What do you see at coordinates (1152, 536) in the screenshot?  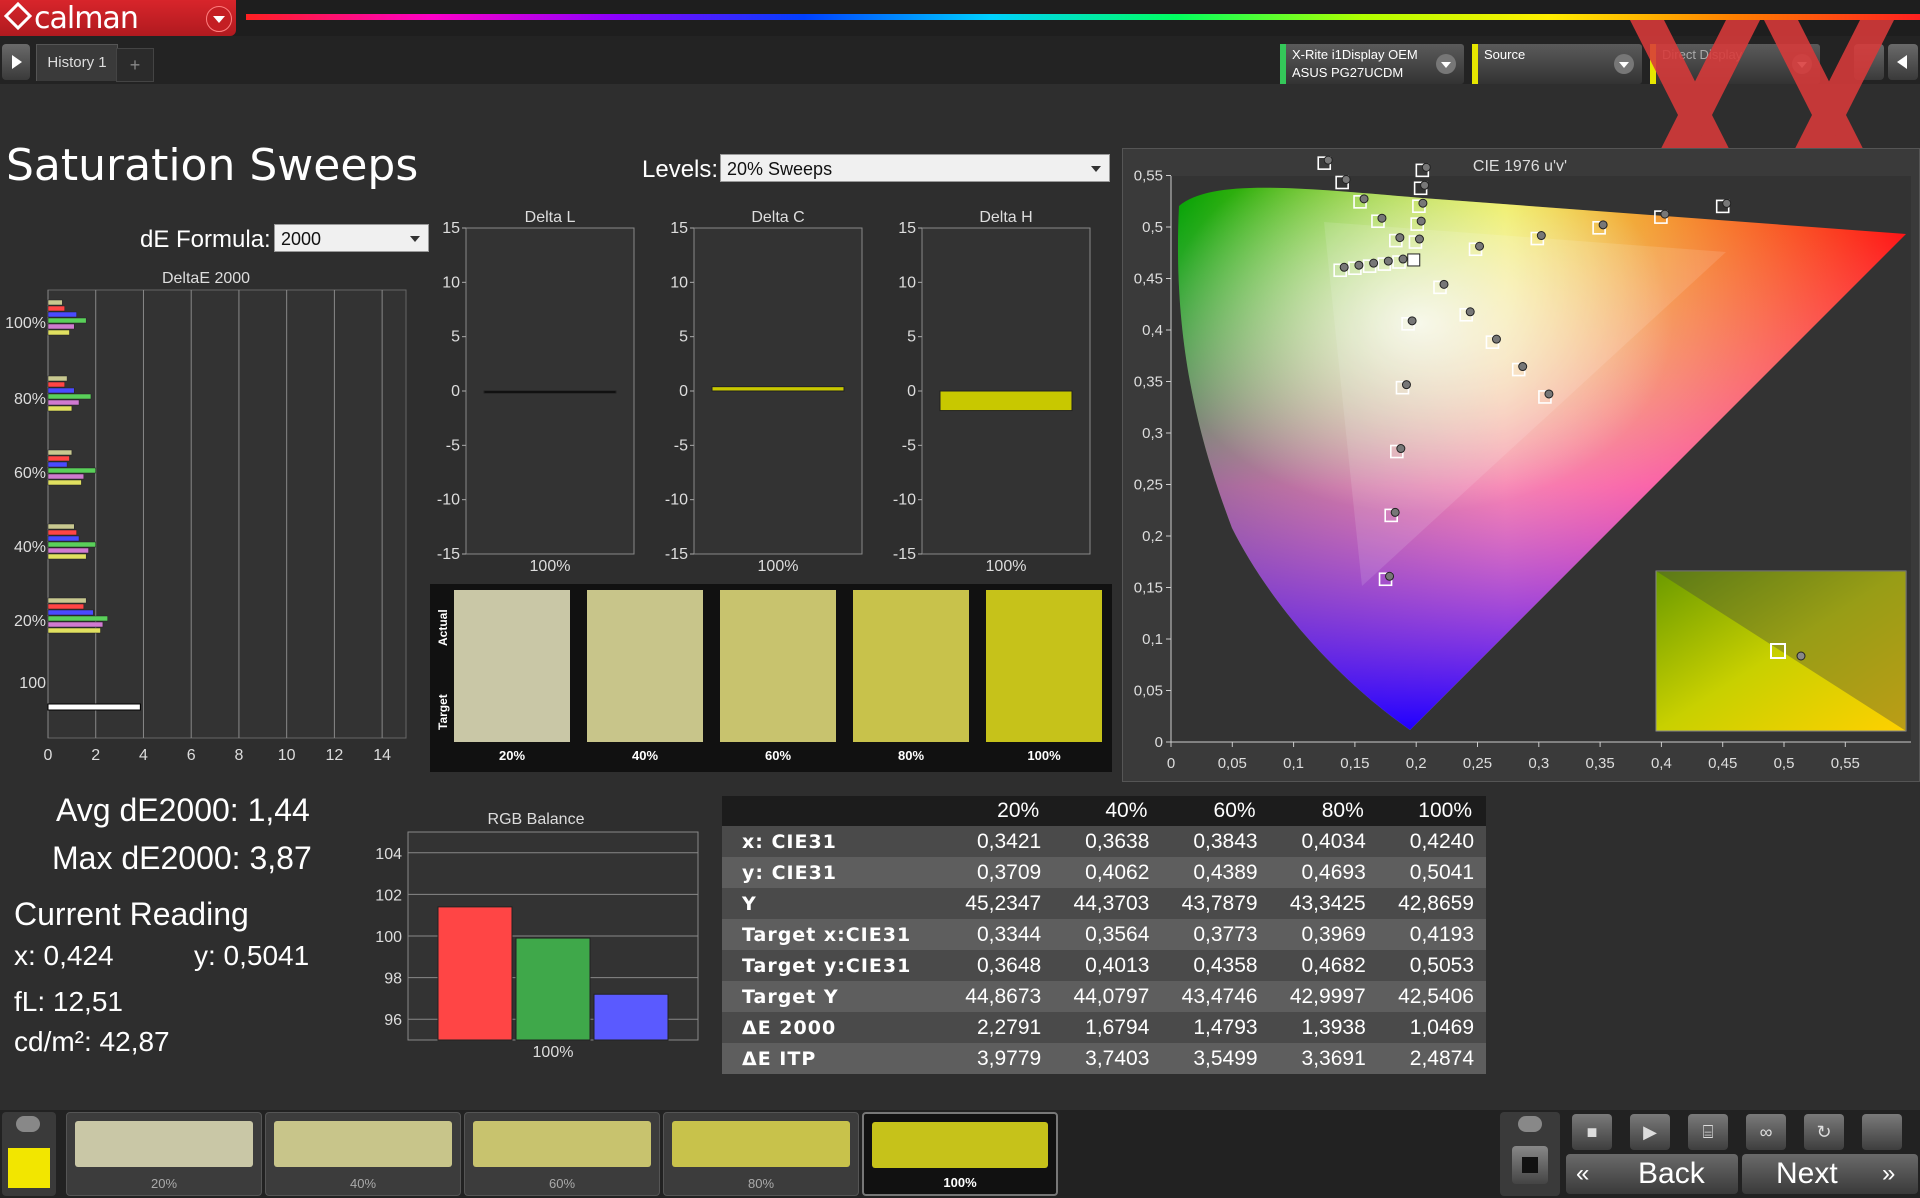 I see `y-tick-label: 0,2` at bounding box center [1152, 536].